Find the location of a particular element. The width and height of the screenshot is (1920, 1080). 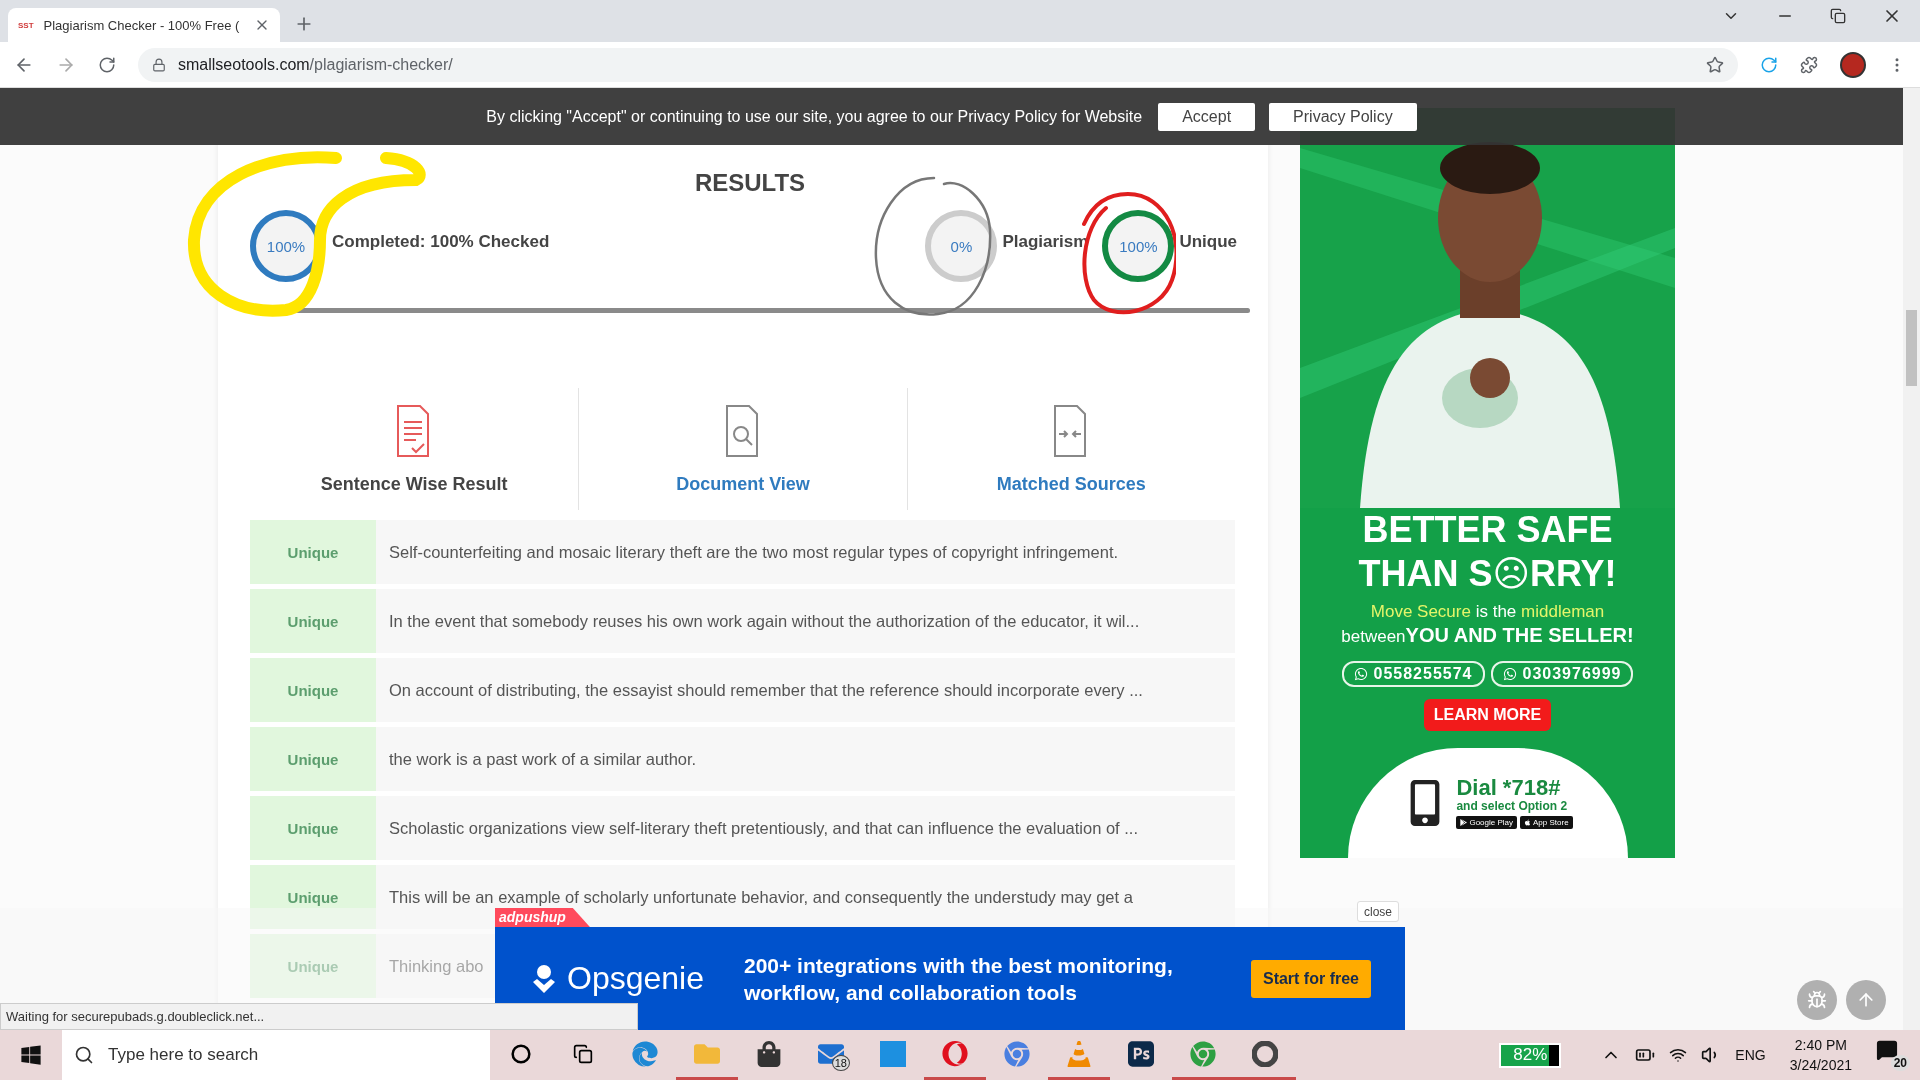

lock-icon is located at coordinates (159, 64).